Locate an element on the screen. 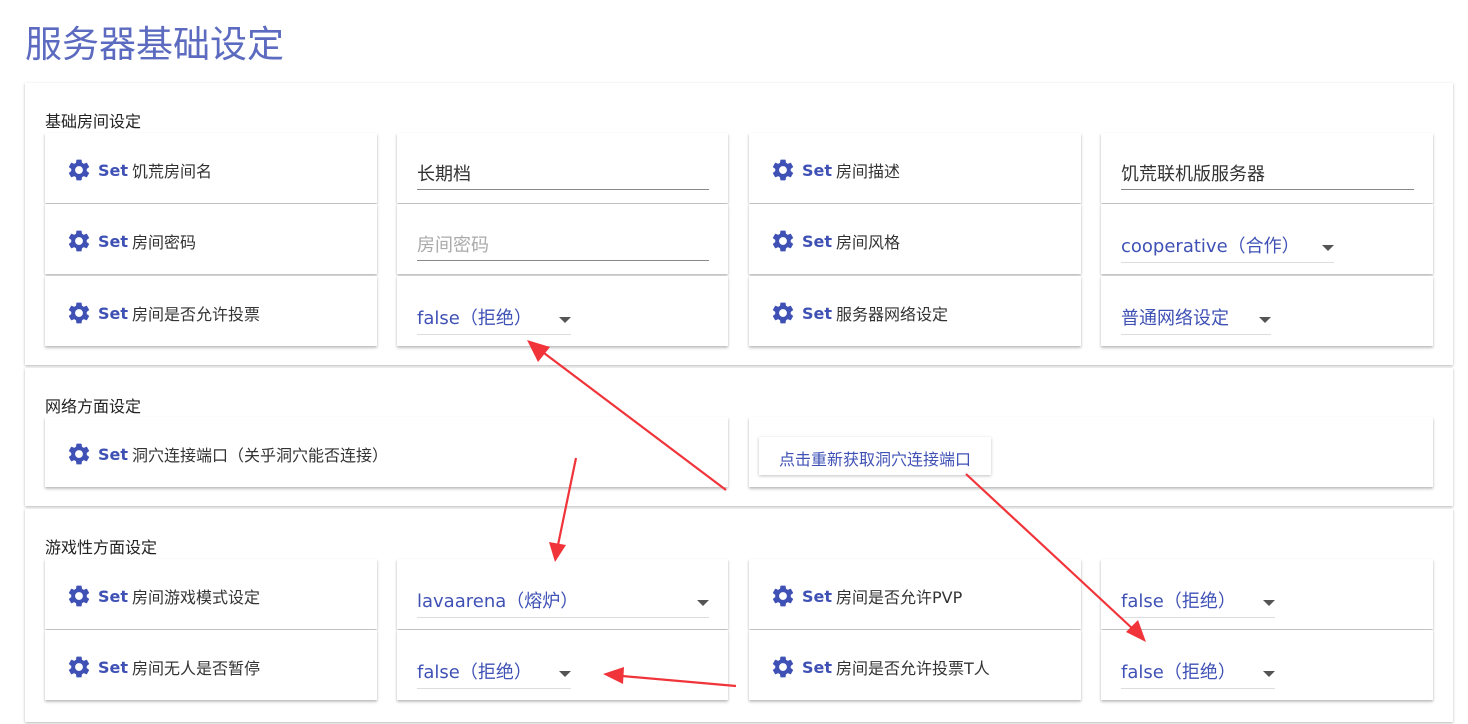 This screenshot has height=724, width=1468. set-label: 洞穴连接端口（关乎洞穴能否连接） is located at coordinates (260, 455).